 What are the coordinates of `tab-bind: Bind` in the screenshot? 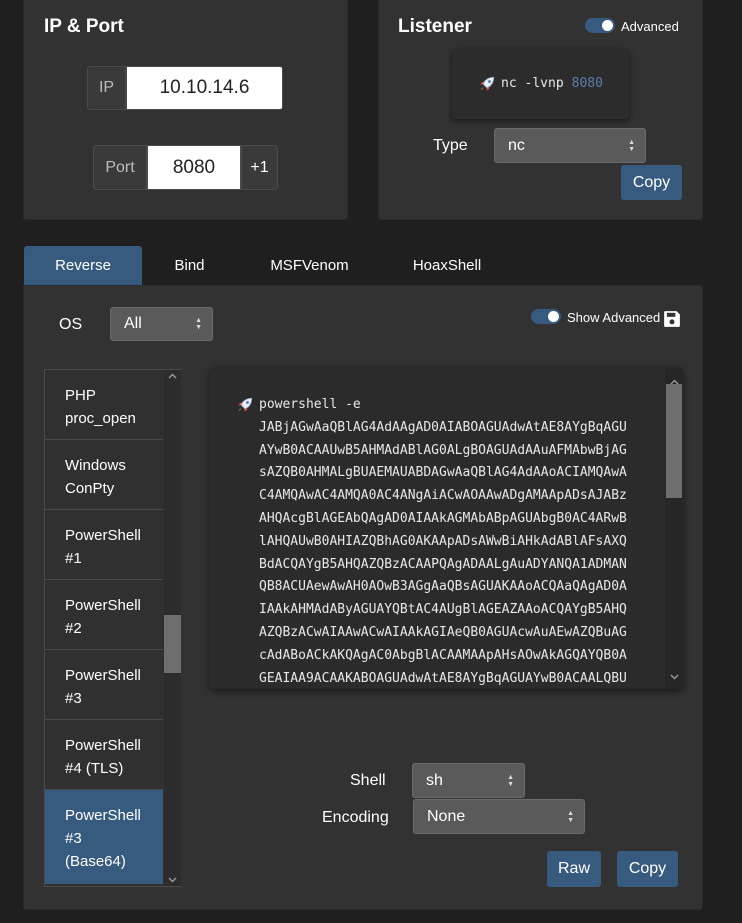 It's located at (189, 265).